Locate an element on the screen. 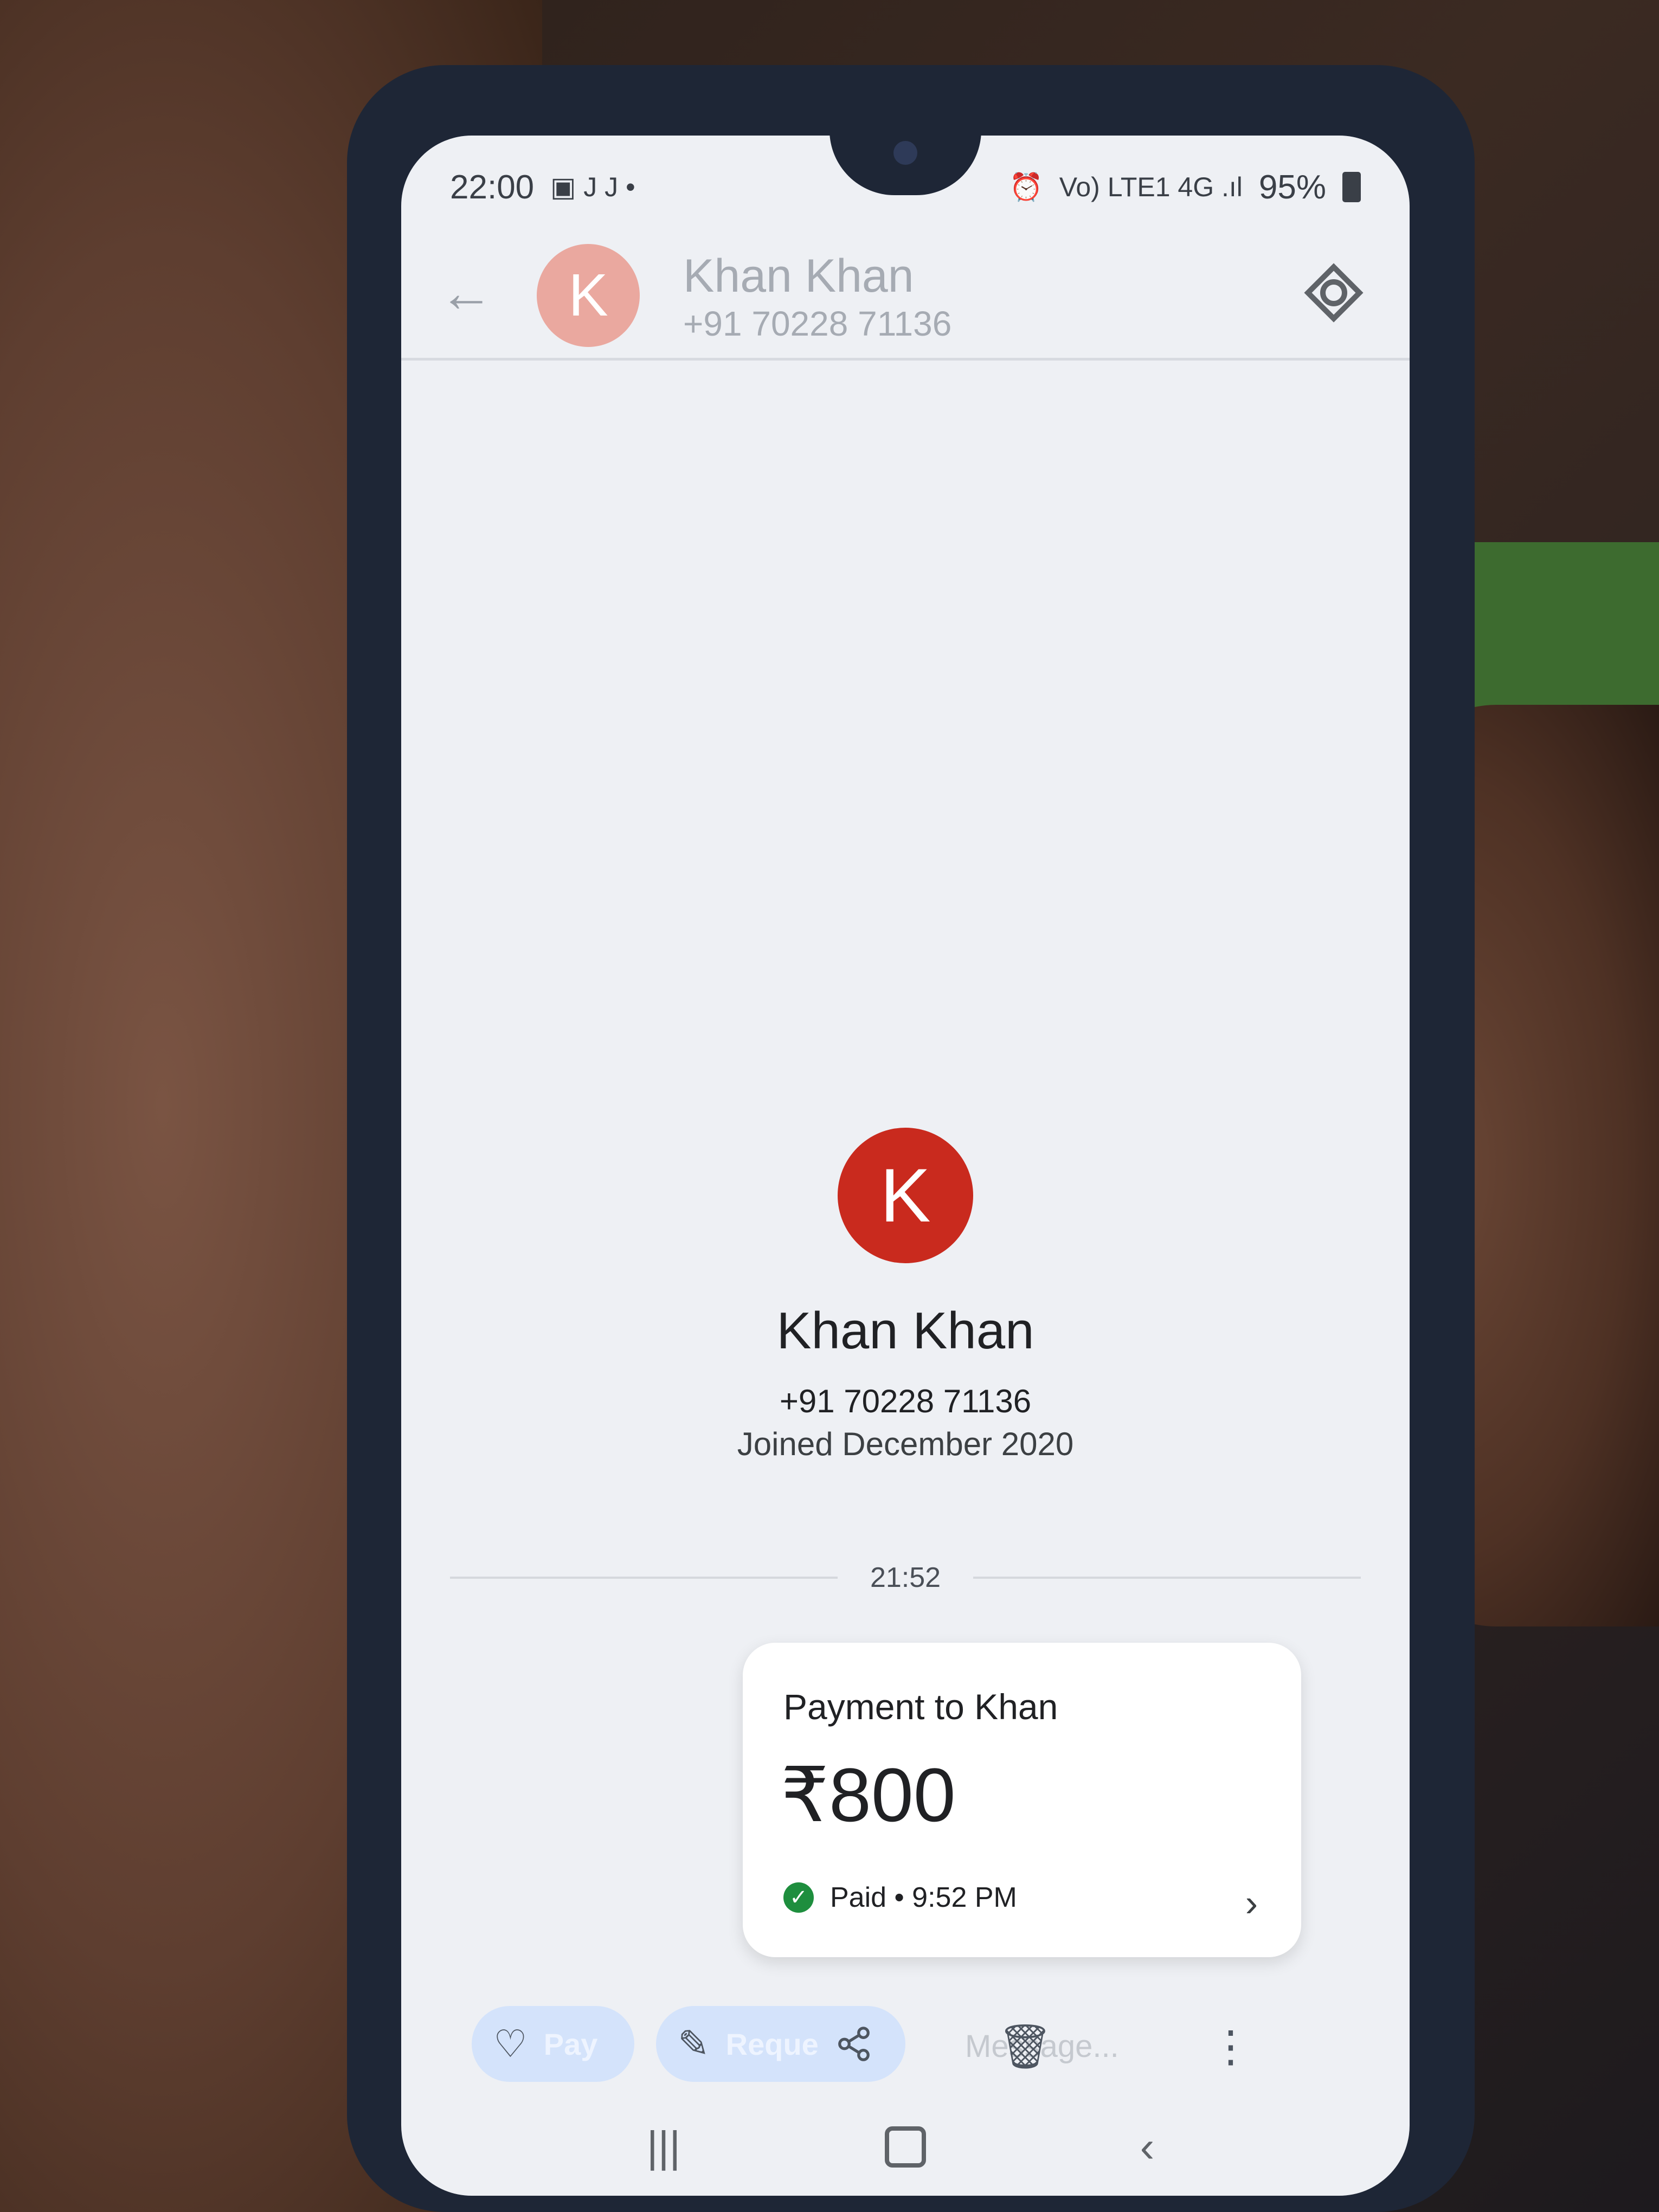 This screenshot has height=2212, width=1659. request-label: Reque is located at coordinates (772, 2044).